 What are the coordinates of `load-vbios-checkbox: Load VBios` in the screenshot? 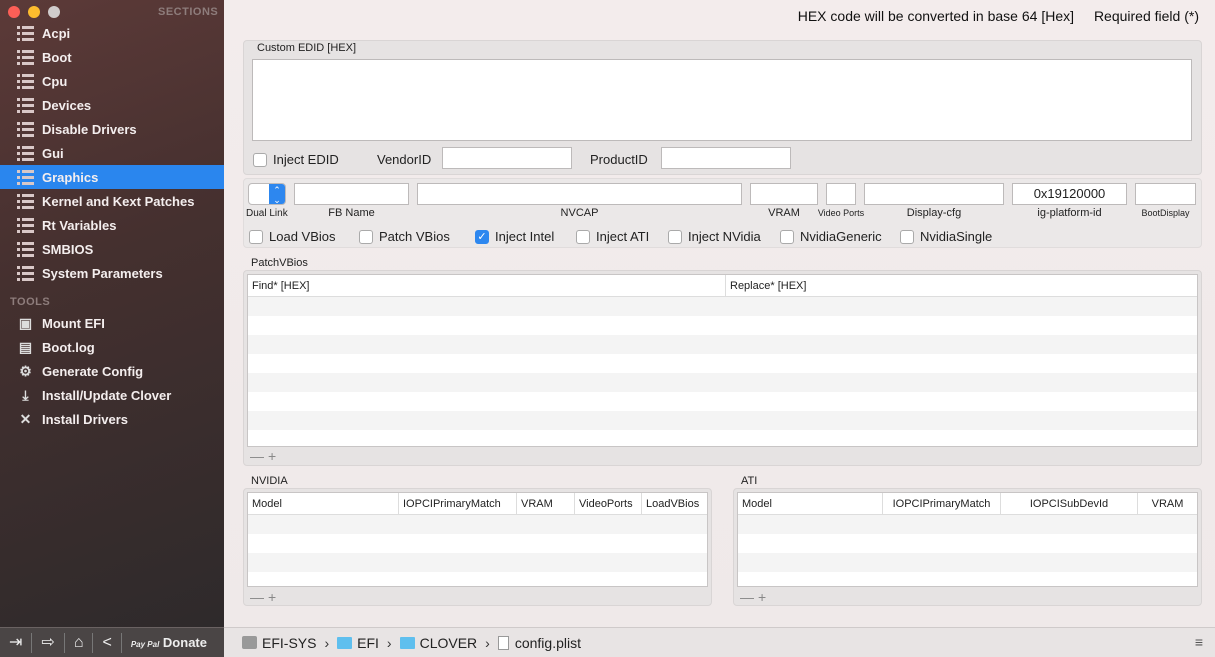 It's located at (292, 236).